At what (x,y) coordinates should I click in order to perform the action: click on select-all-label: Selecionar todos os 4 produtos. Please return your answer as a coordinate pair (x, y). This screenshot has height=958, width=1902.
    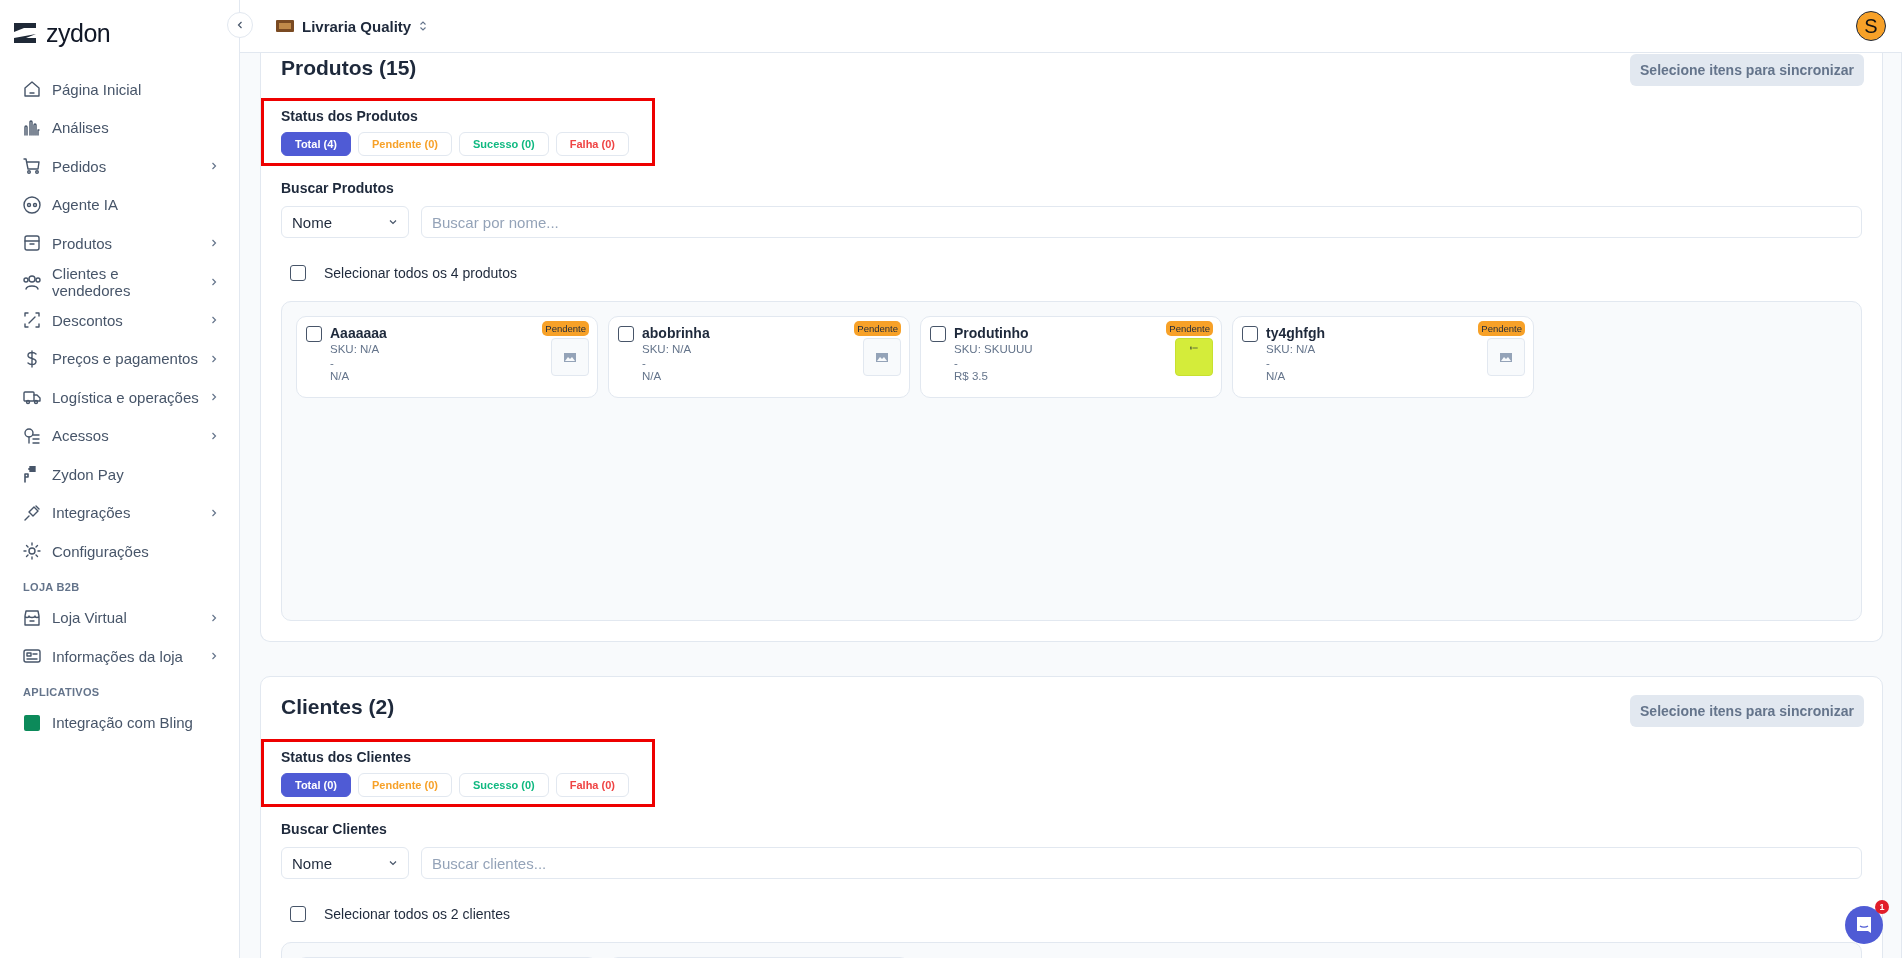
    Looking at the image, I should click on (420, 273).